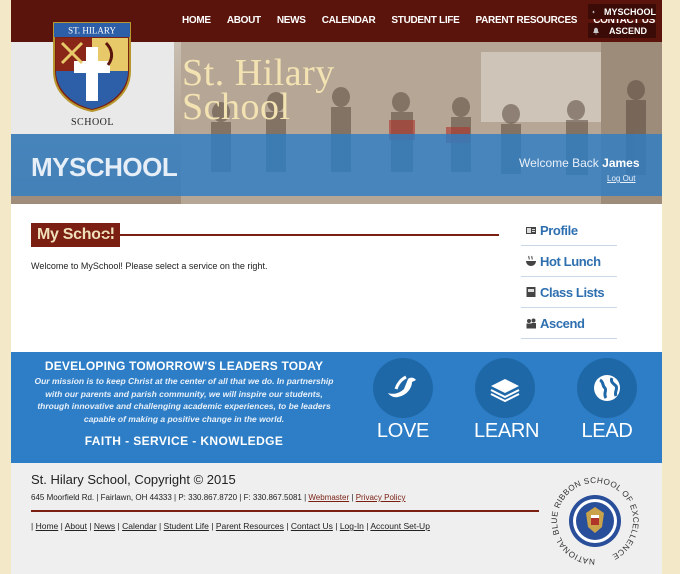 The height and width of the screenshot is (574, 680). Describe the element at coordinates (196, 21) in the screenshot. I see `nav-home: HOME` at that location.